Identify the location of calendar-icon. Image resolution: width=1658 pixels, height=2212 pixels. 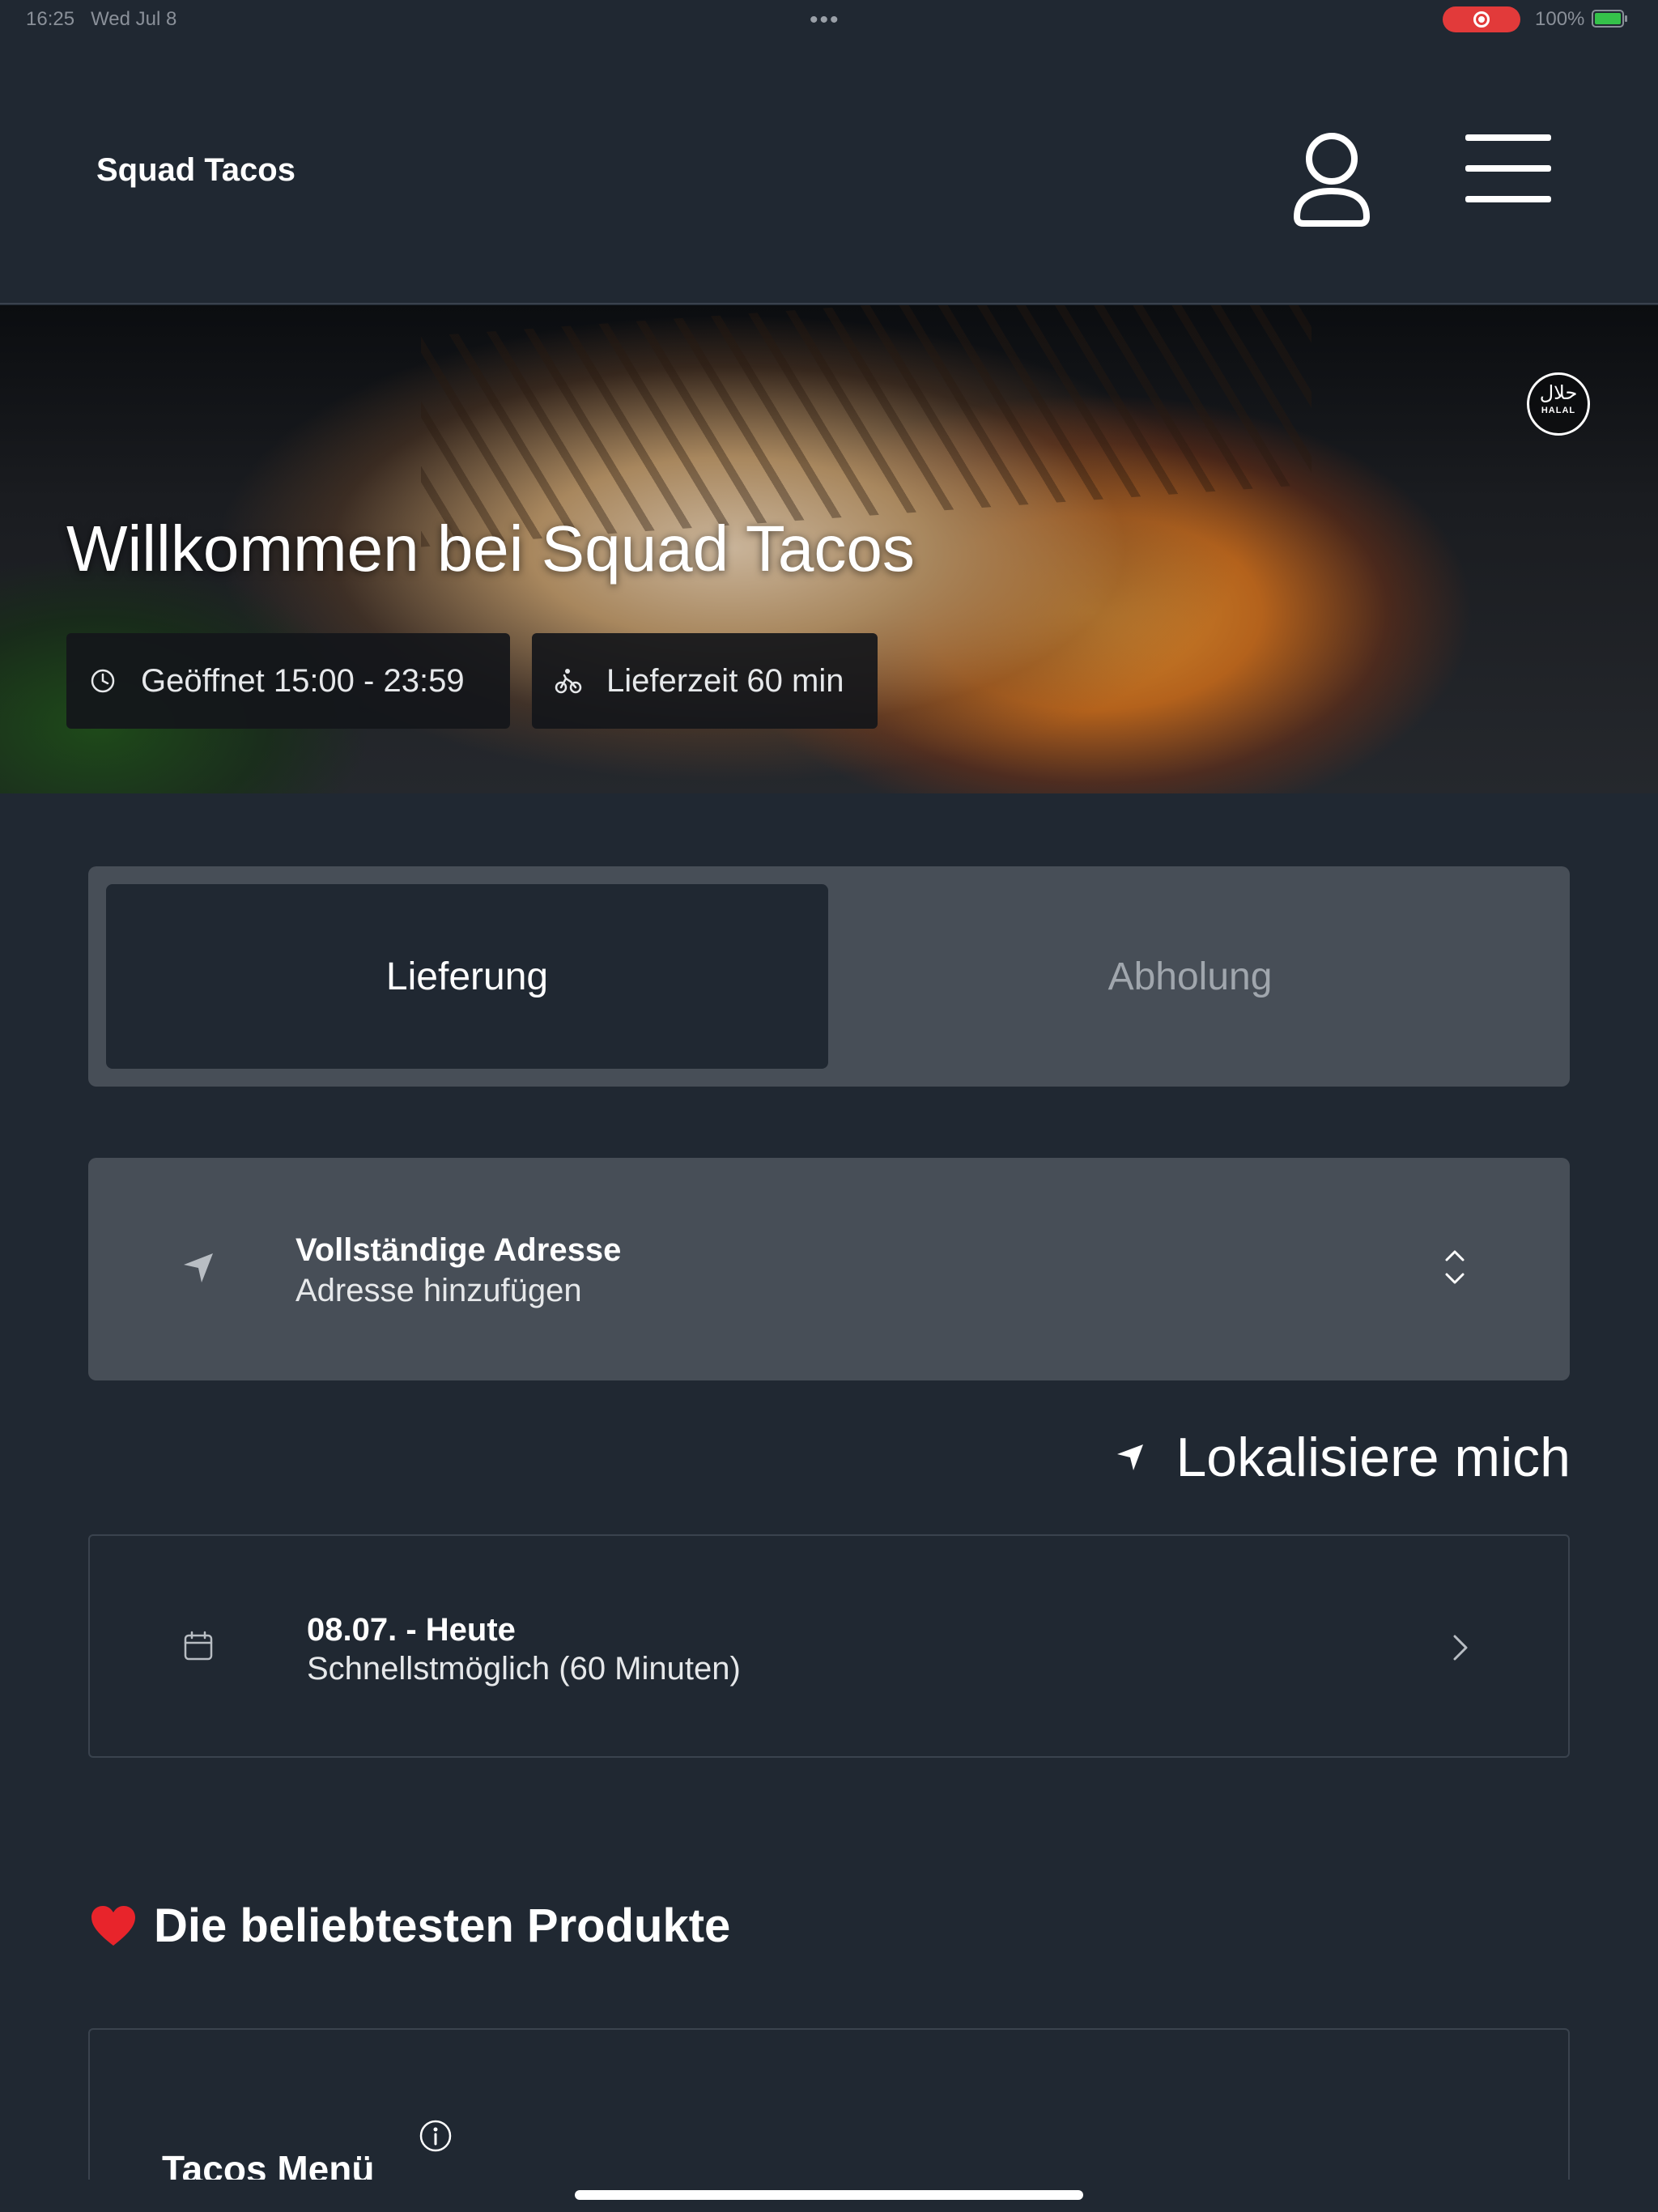
(198, 1646).